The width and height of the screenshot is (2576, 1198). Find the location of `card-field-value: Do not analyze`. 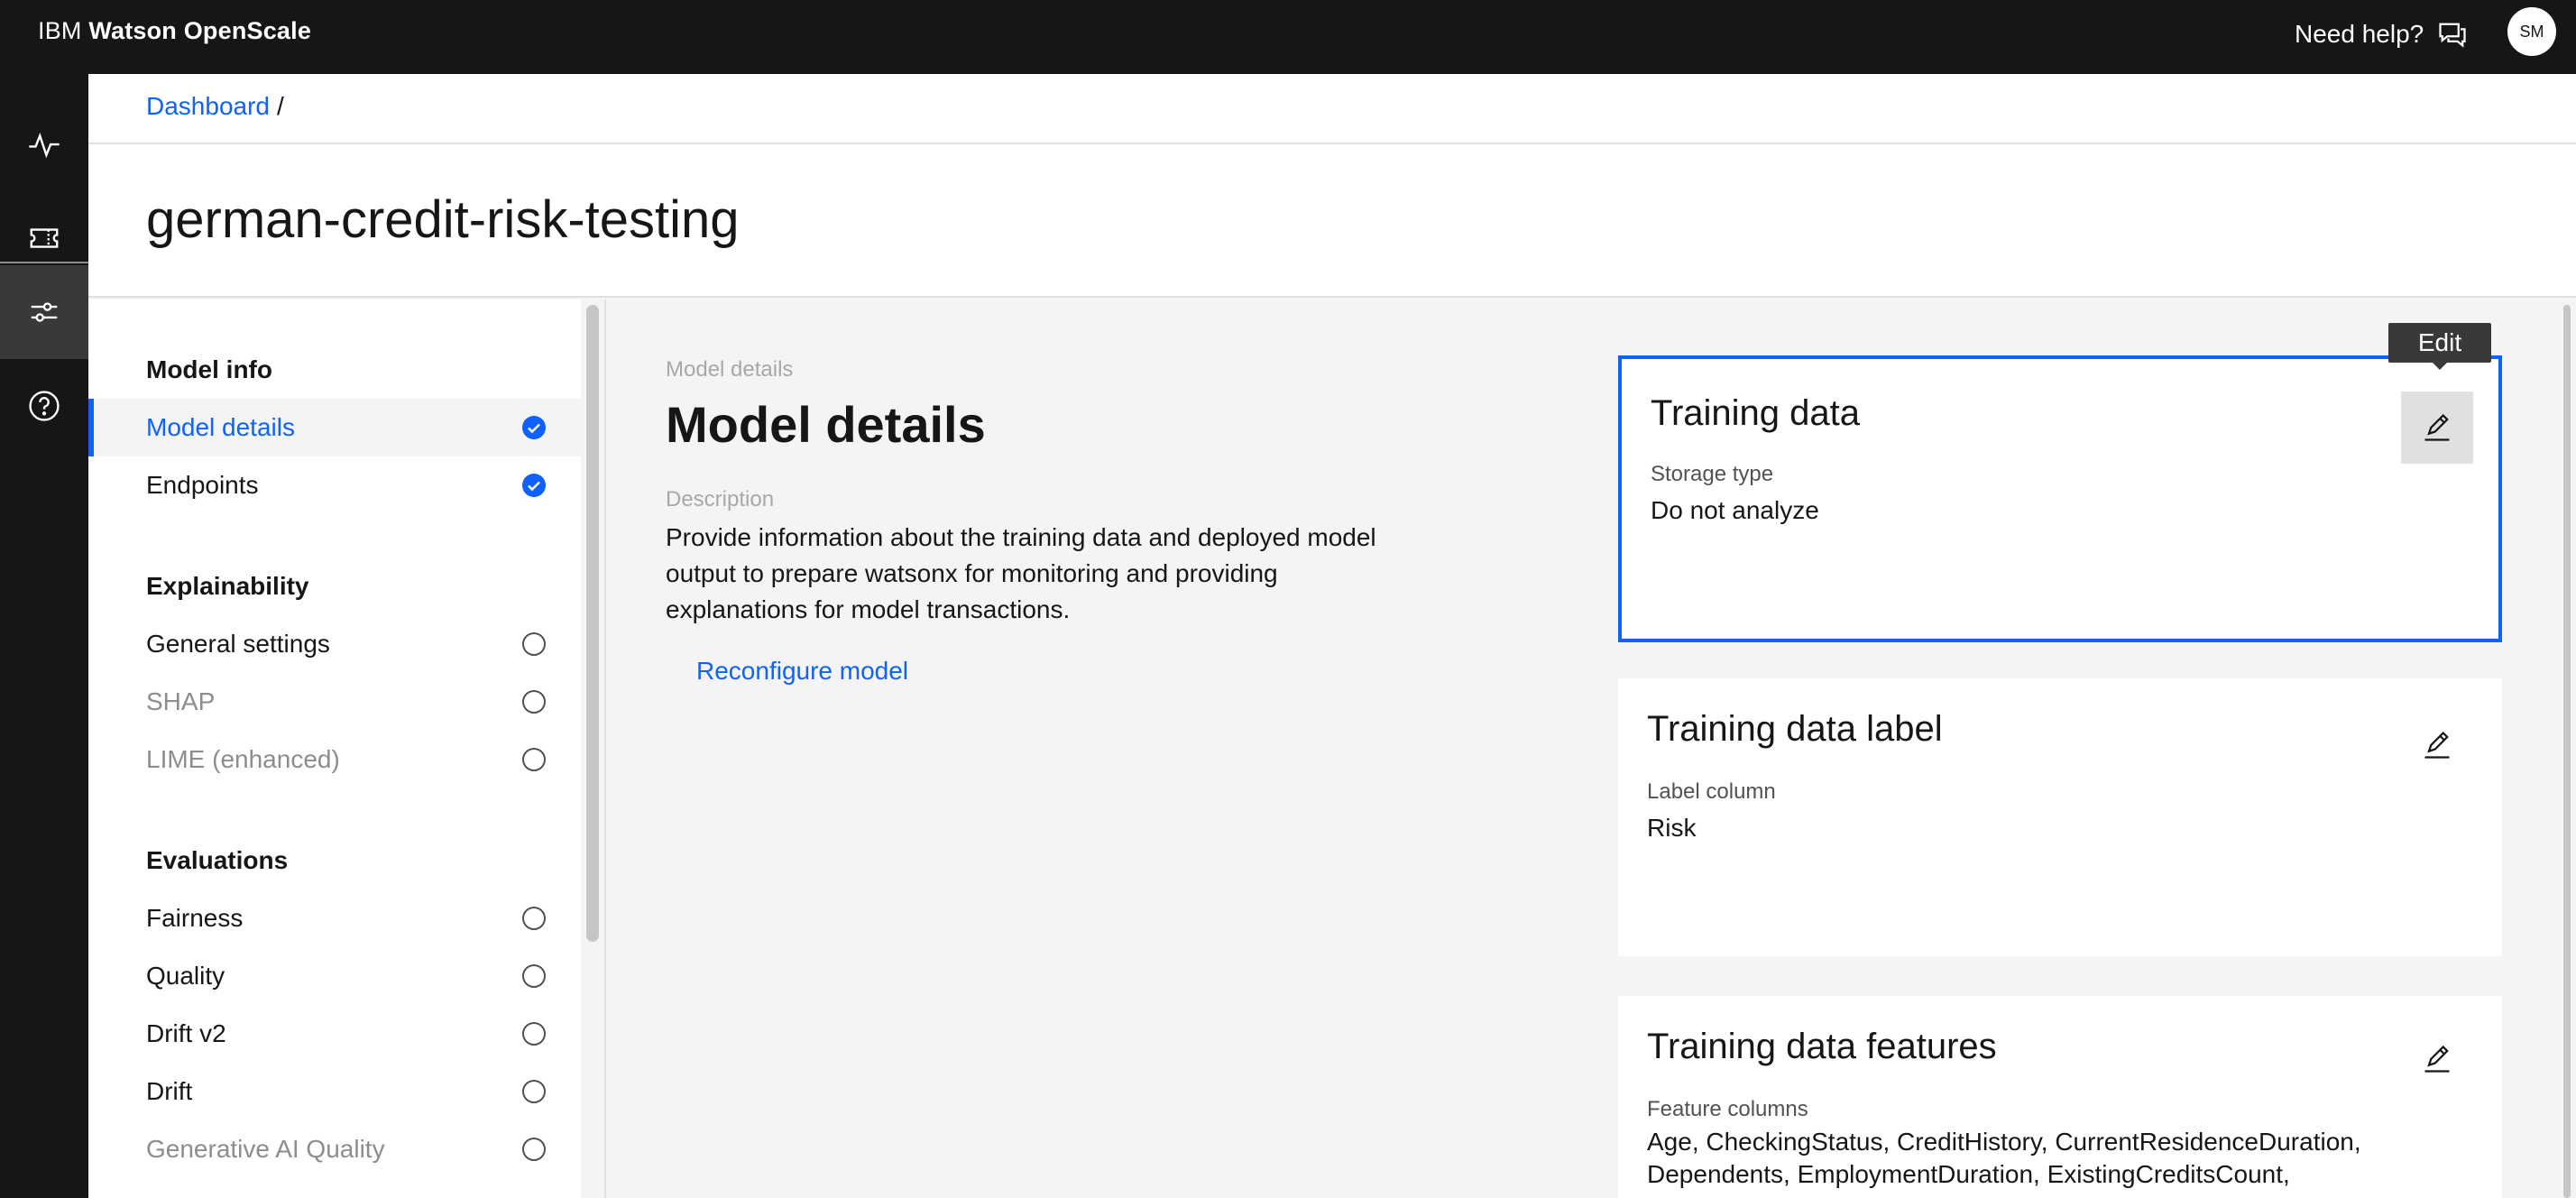

card-field-value: Do not analyze is located at coordinates (1735, 510).